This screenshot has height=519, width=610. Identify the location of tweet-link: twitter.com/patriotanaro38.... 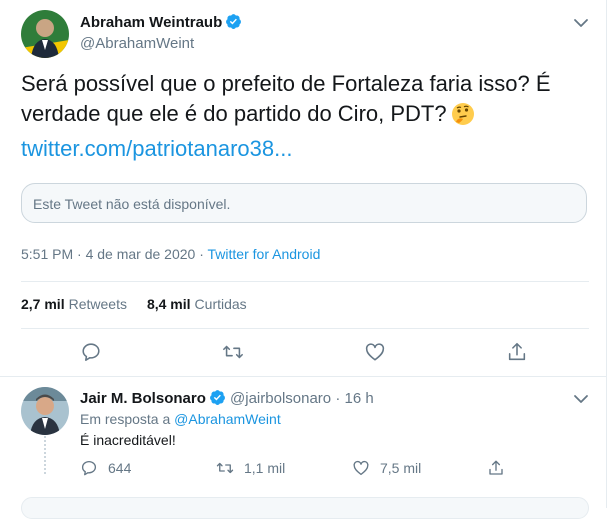
(156, 148).